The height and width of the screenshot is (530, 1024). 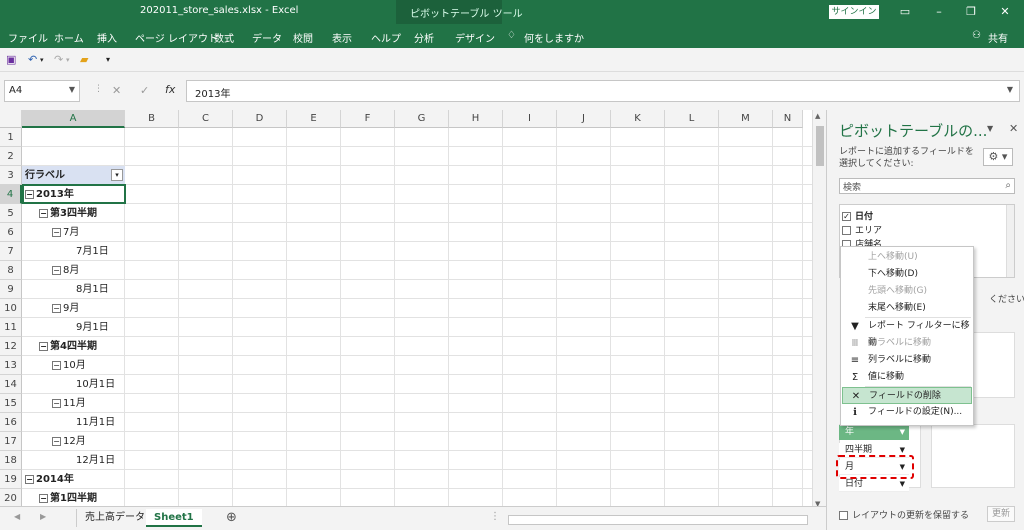 What do you see at coordinates (174, 518) in the screenshot?
I see `sheet-tab-sheet1: Sheet1` at bounding box center [174, 518].